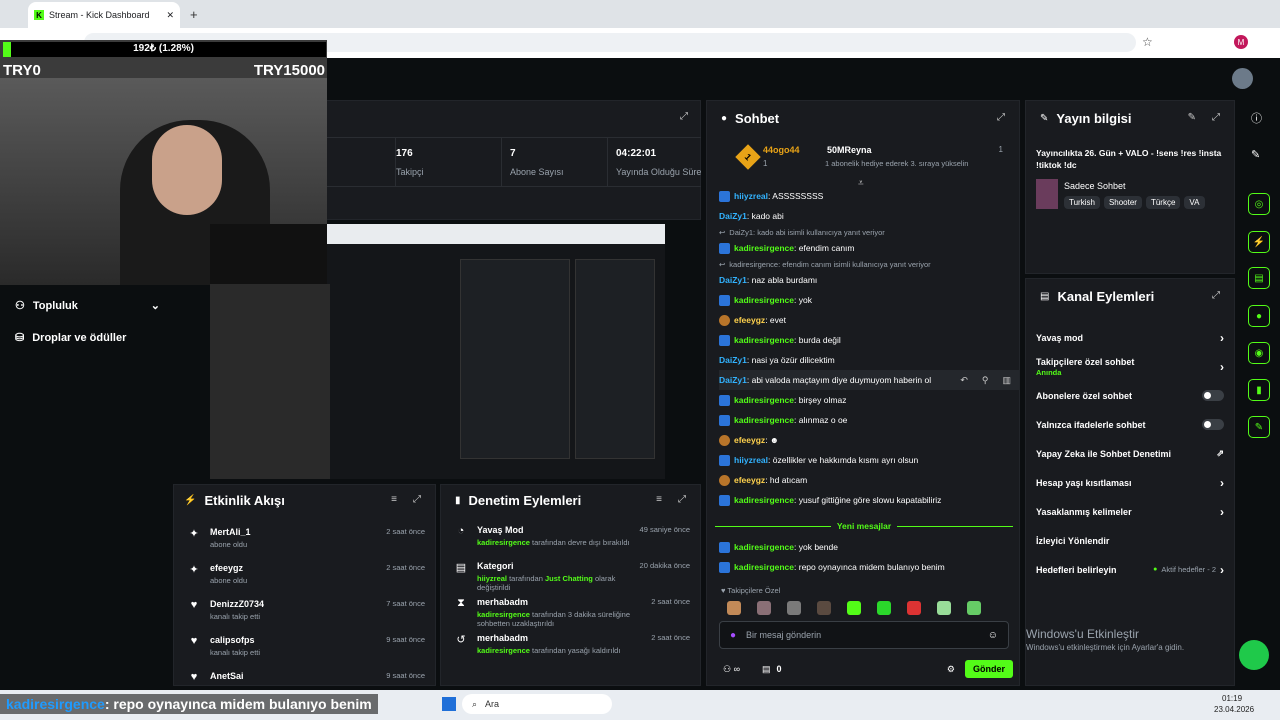 Image resolution: width=1280 pixels, height=720 pixels. I want to click on chat-message: kadiresirgence: burda değil, so click(869, 340).